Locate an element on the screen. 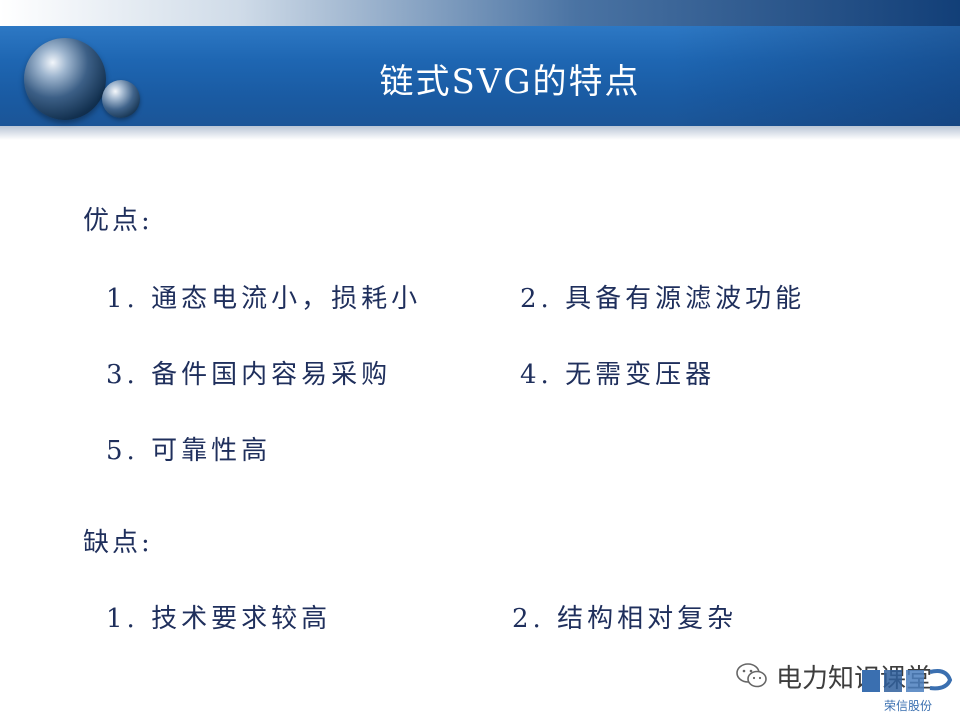 This screenshot has height=720, width=960. advantage-item: 3. 备件国内容易采购 is located at coordinates (249, 375).